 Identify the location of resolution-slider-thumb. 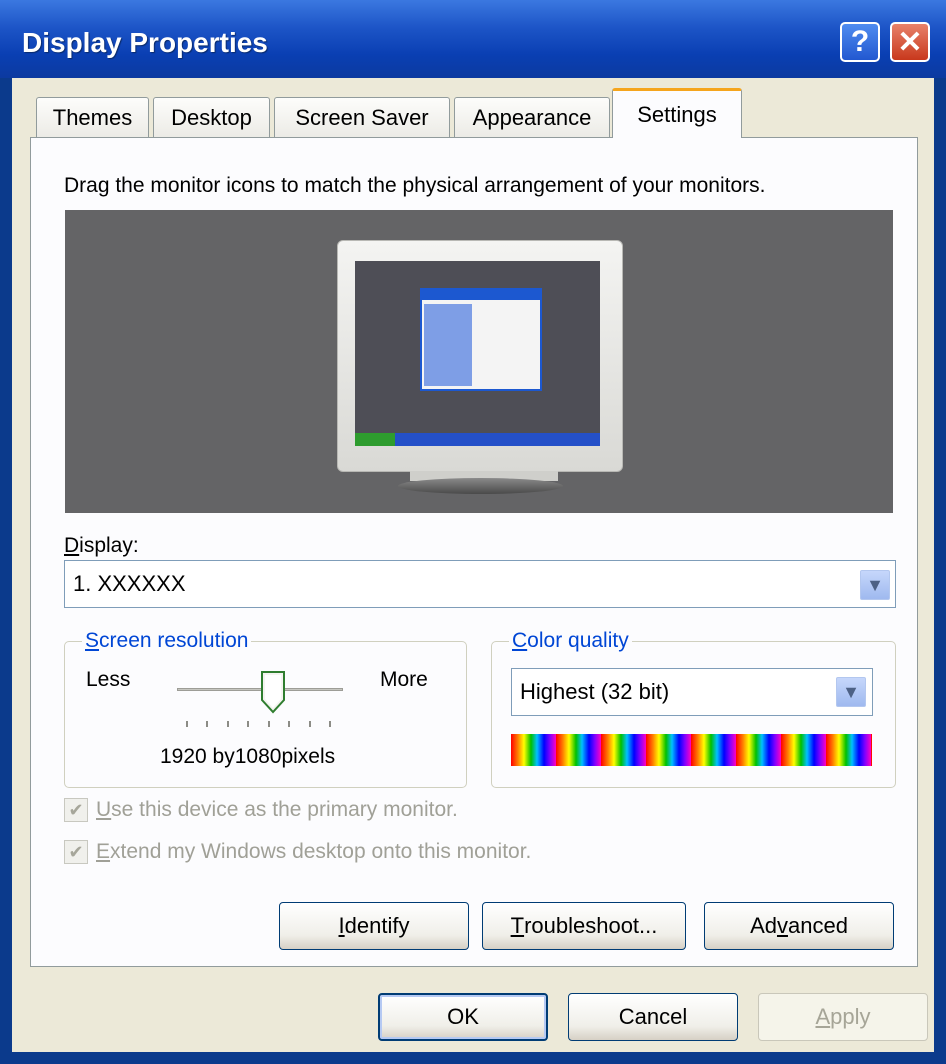
(273, 692).